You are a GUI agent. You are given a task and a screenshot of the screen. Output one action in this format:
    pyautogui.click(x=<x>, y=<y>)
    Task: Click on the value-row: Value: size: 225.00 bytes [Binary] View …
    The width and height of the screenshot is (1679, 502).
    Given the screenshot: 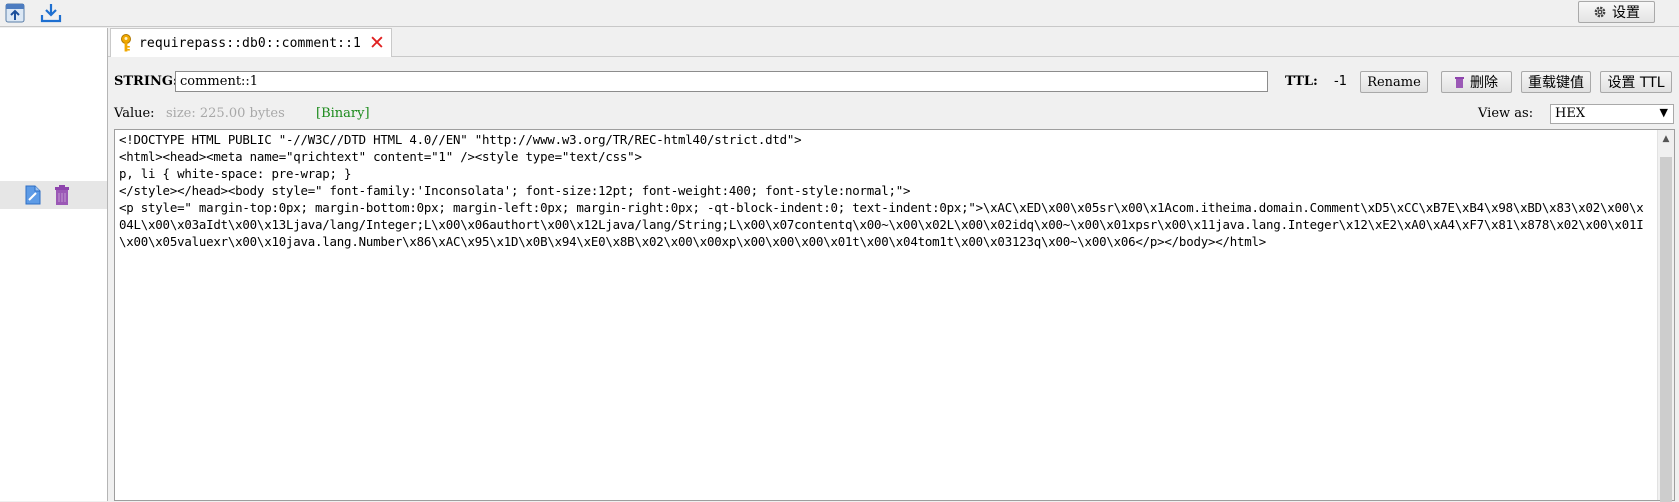 What is the action you would take?
    pyautogui.click(x=894, y=115)
    